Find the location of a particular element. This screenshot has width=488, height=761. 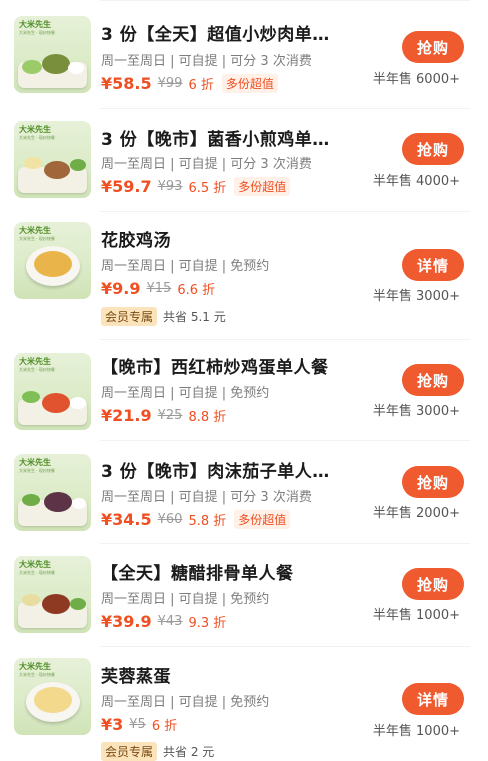

rice-bowl-image is located at coordinates (78, 403).